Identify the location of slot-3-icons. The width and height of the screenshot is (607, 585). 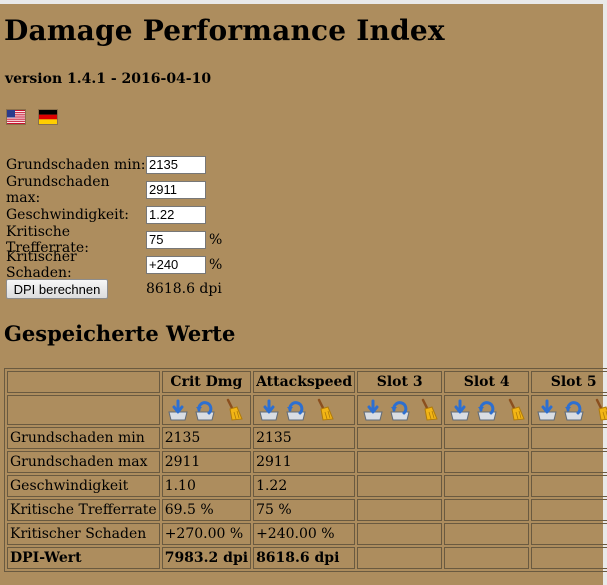
(399, 410).